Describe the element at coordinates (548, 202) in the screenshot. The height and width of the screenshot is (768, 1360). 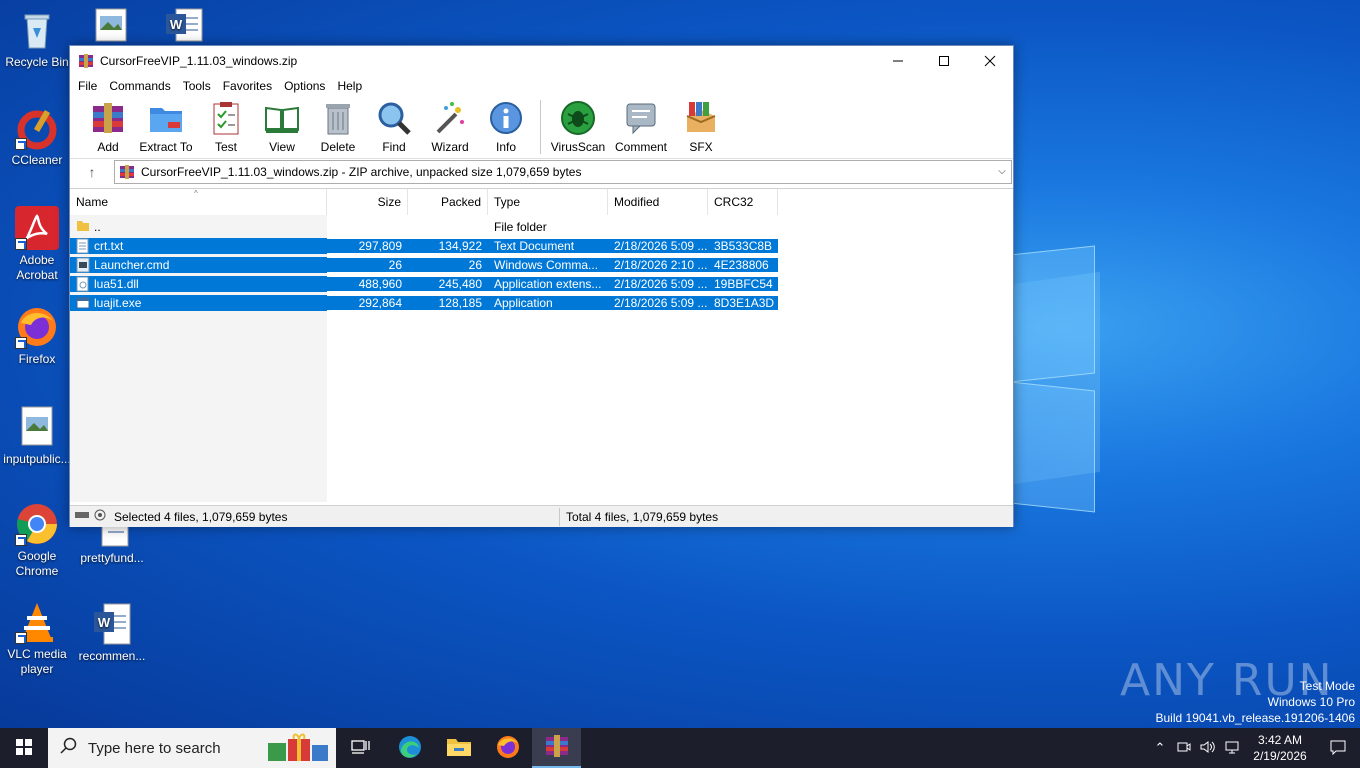
I see `column-type: Type` at that location.